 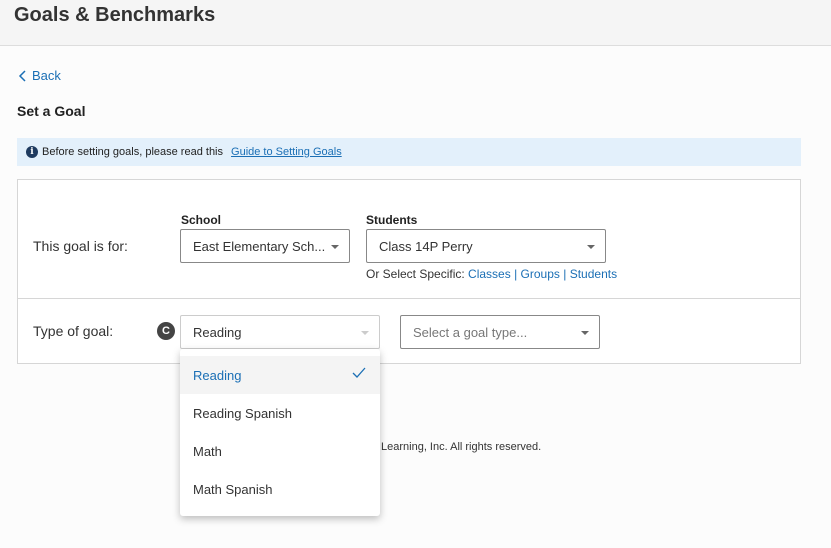 I want to click on goal-type-label: Type of goal:, so click(x=73, y=331).